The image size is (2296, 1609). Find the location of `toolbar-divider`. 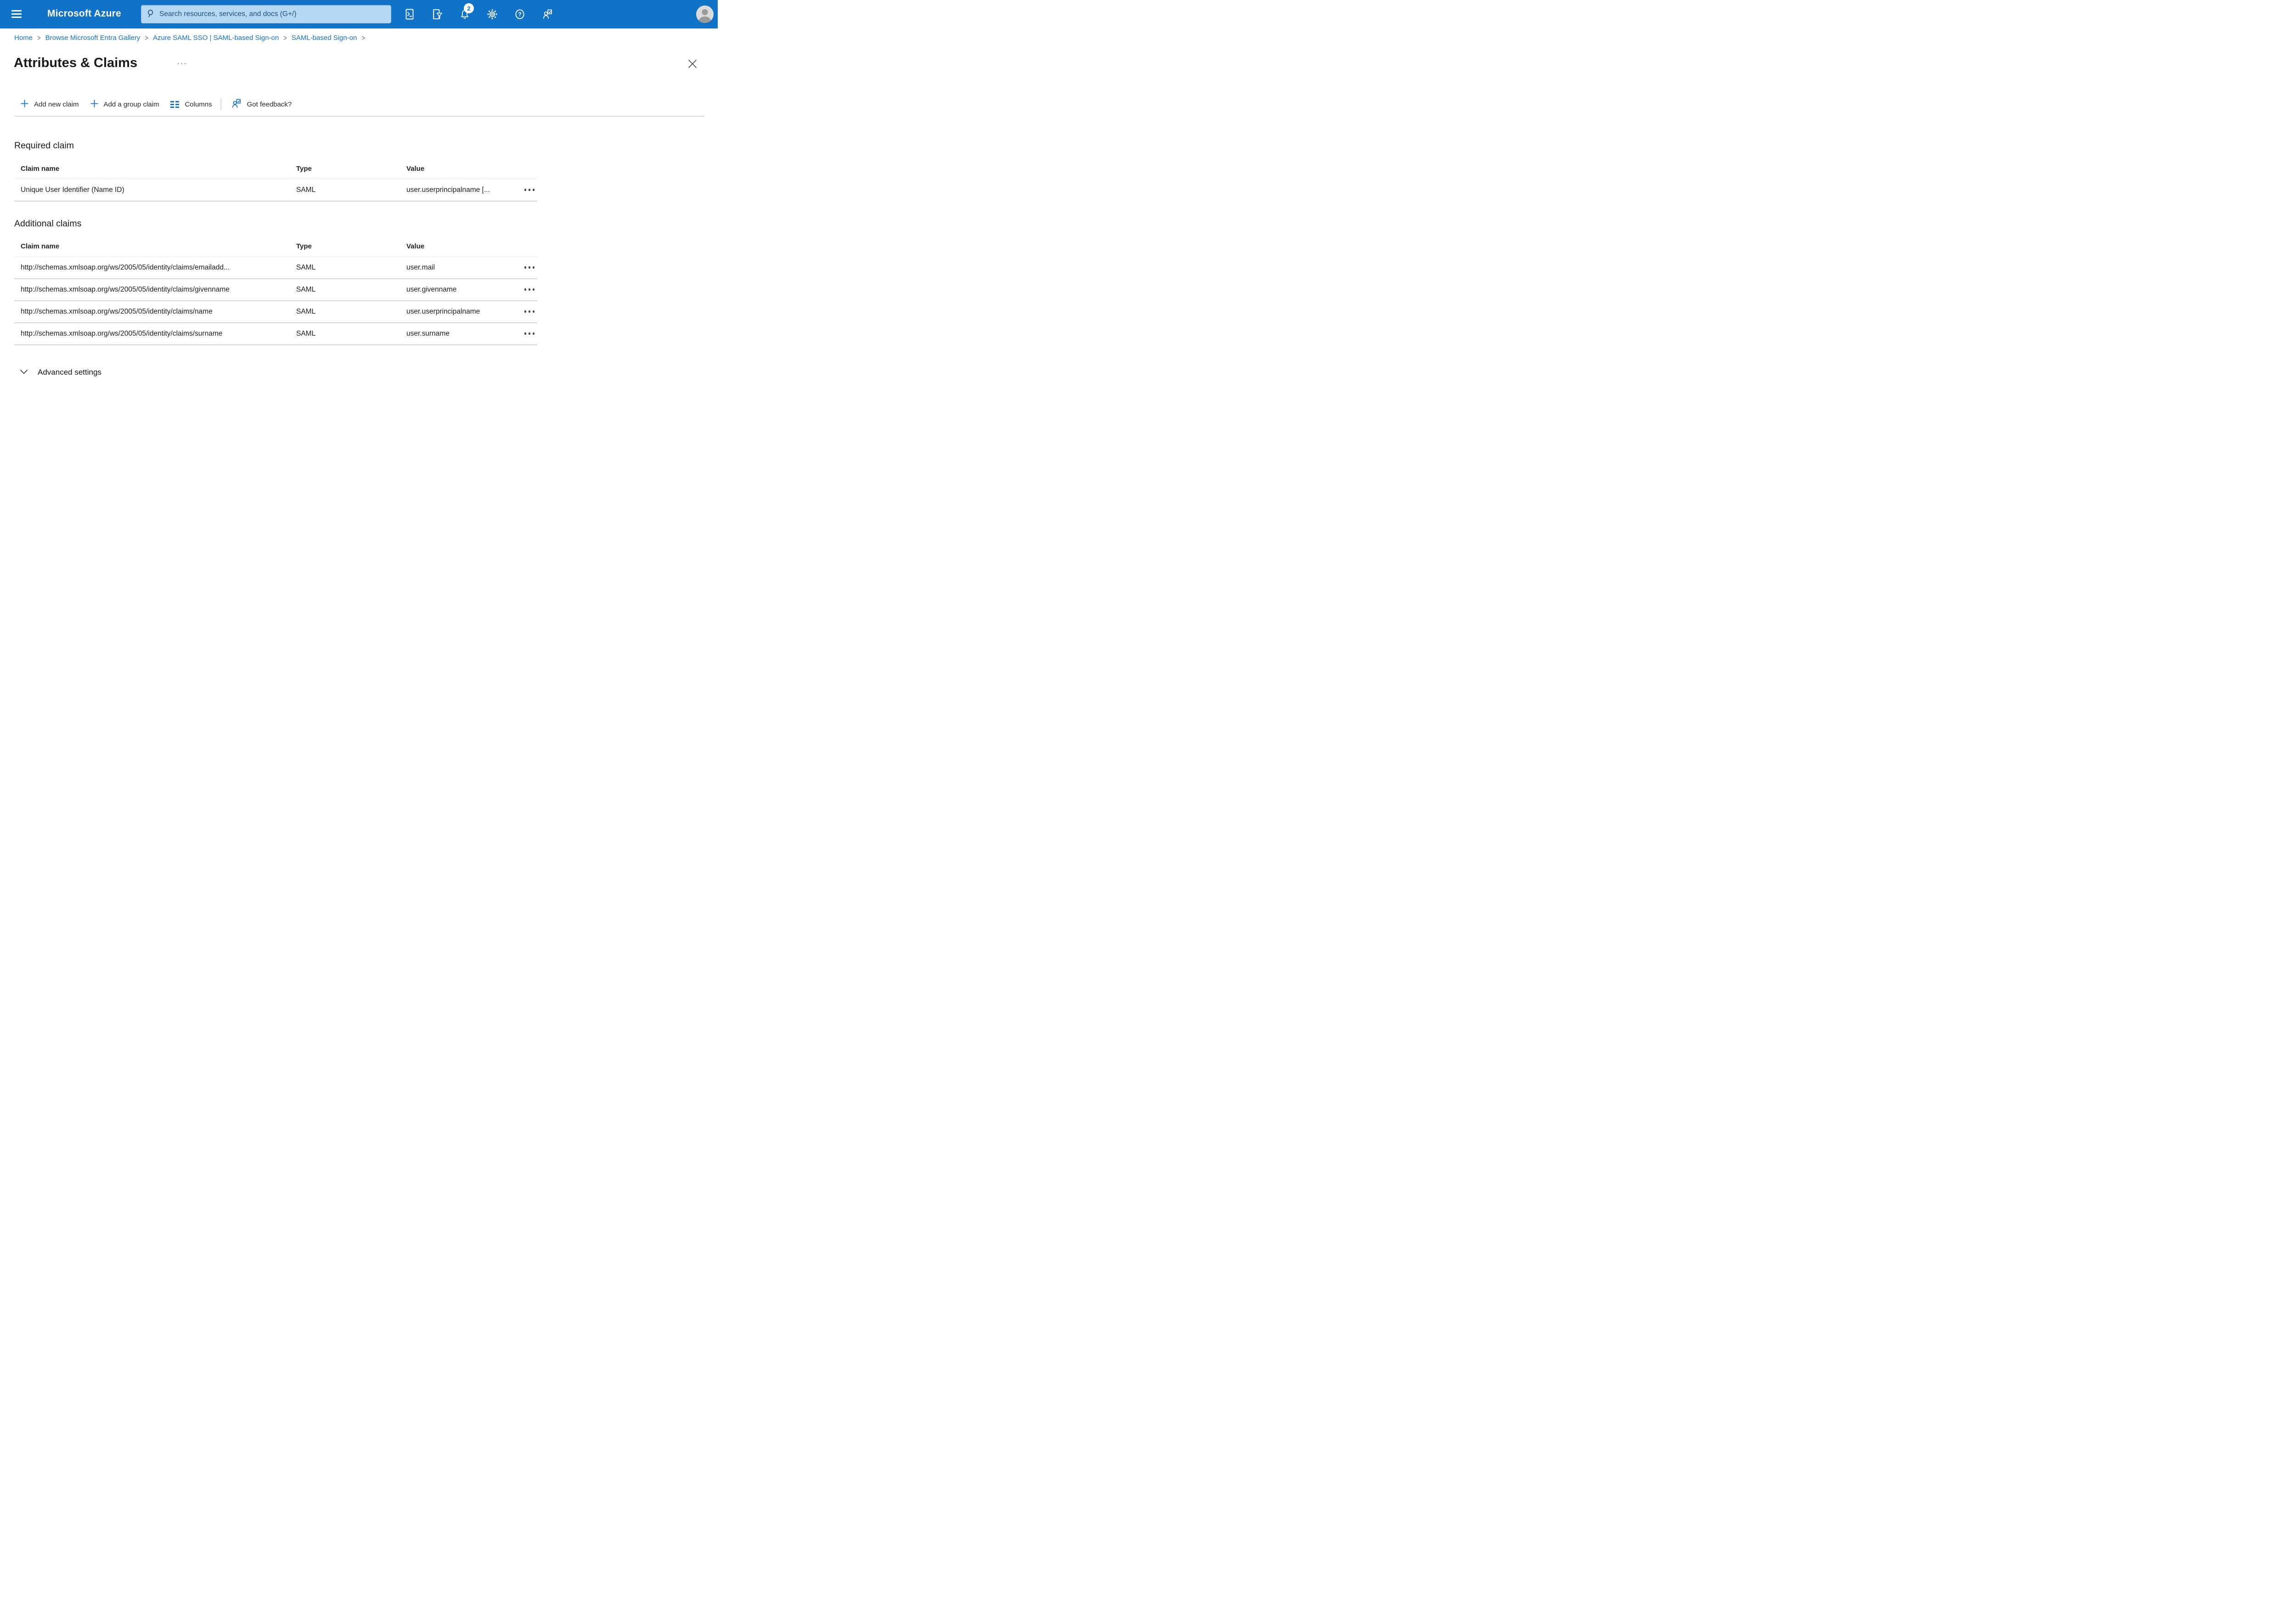

toolbar-divider is located at coordinates (220, 104).